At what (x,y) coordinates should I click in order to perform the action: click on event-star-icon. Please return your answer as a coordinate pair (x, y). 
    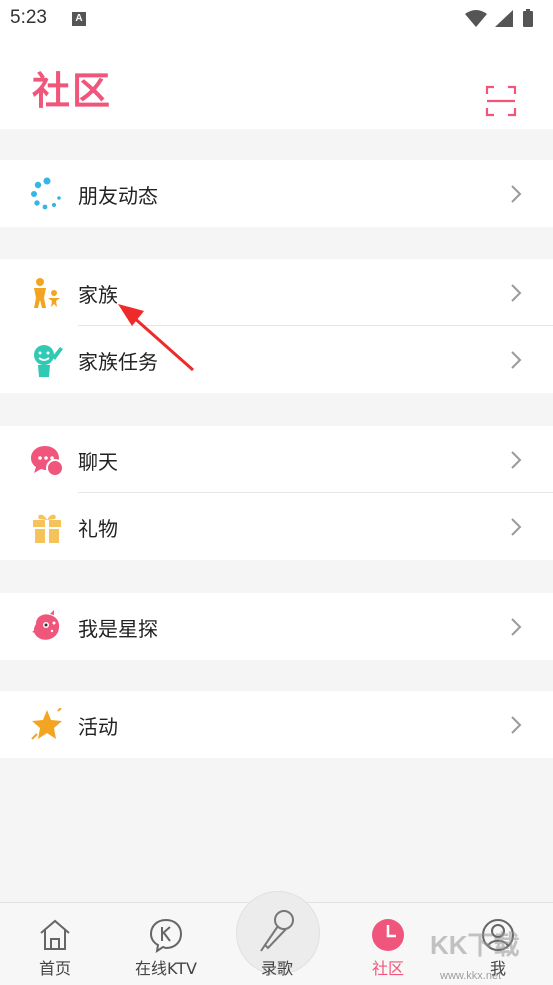
    Looking at the image, I should click on (47, 724).